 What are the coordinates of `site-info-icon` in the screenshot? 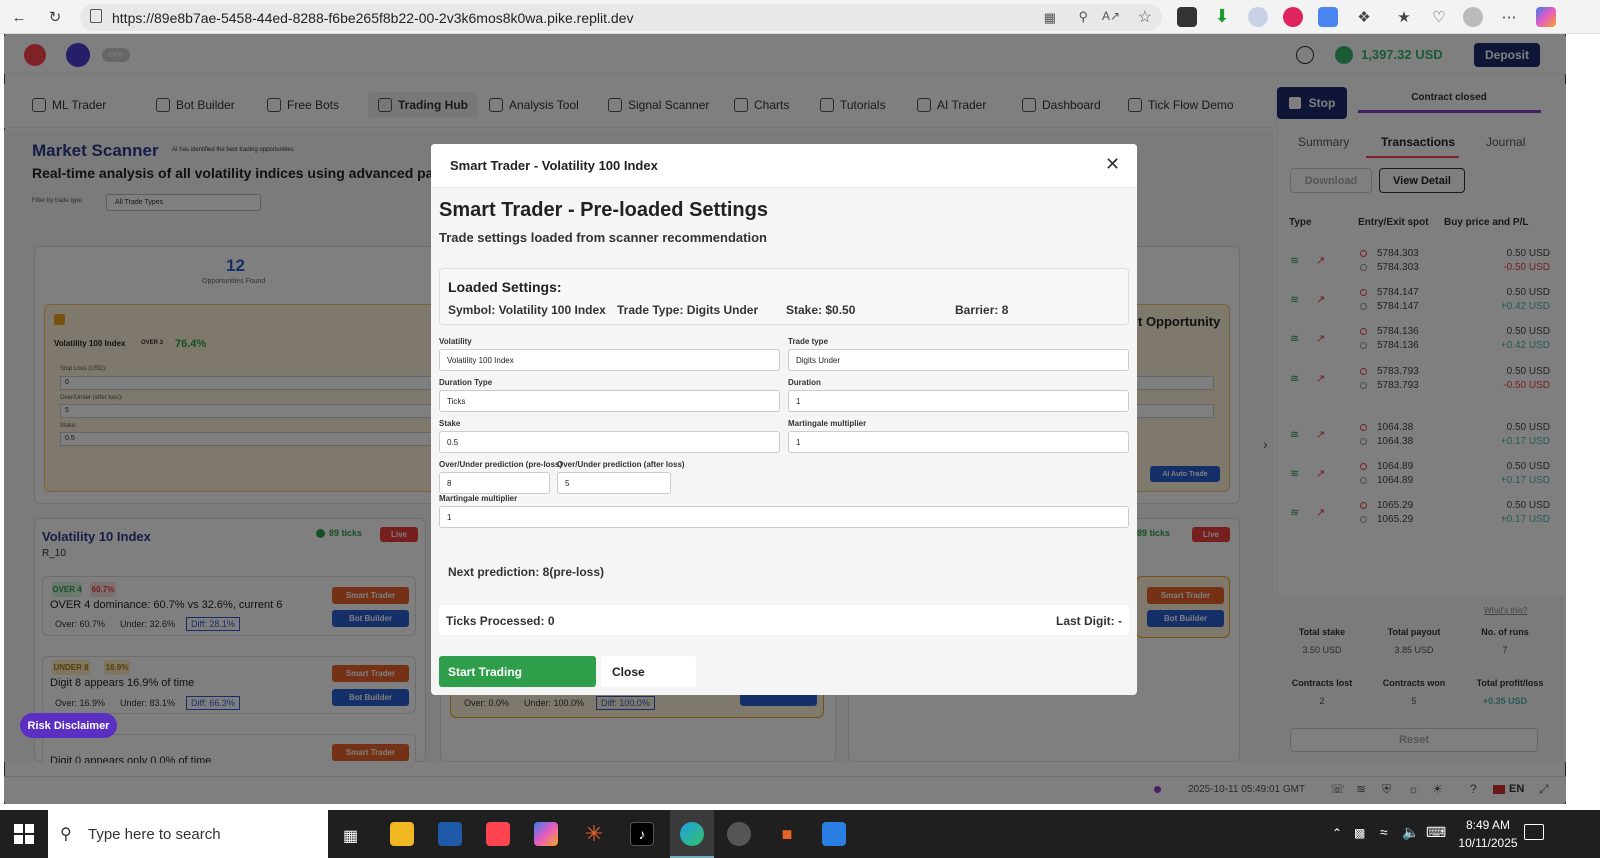 It's located at (96, 16).